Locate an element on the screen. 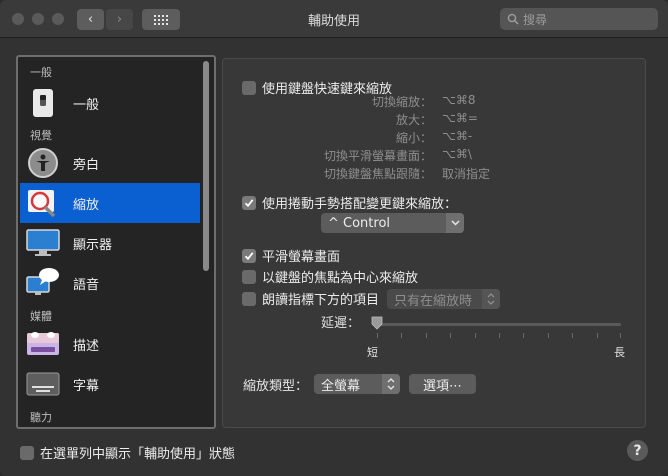  sidebar-item-display: 顯示器 is located at coordinates (110, 243).